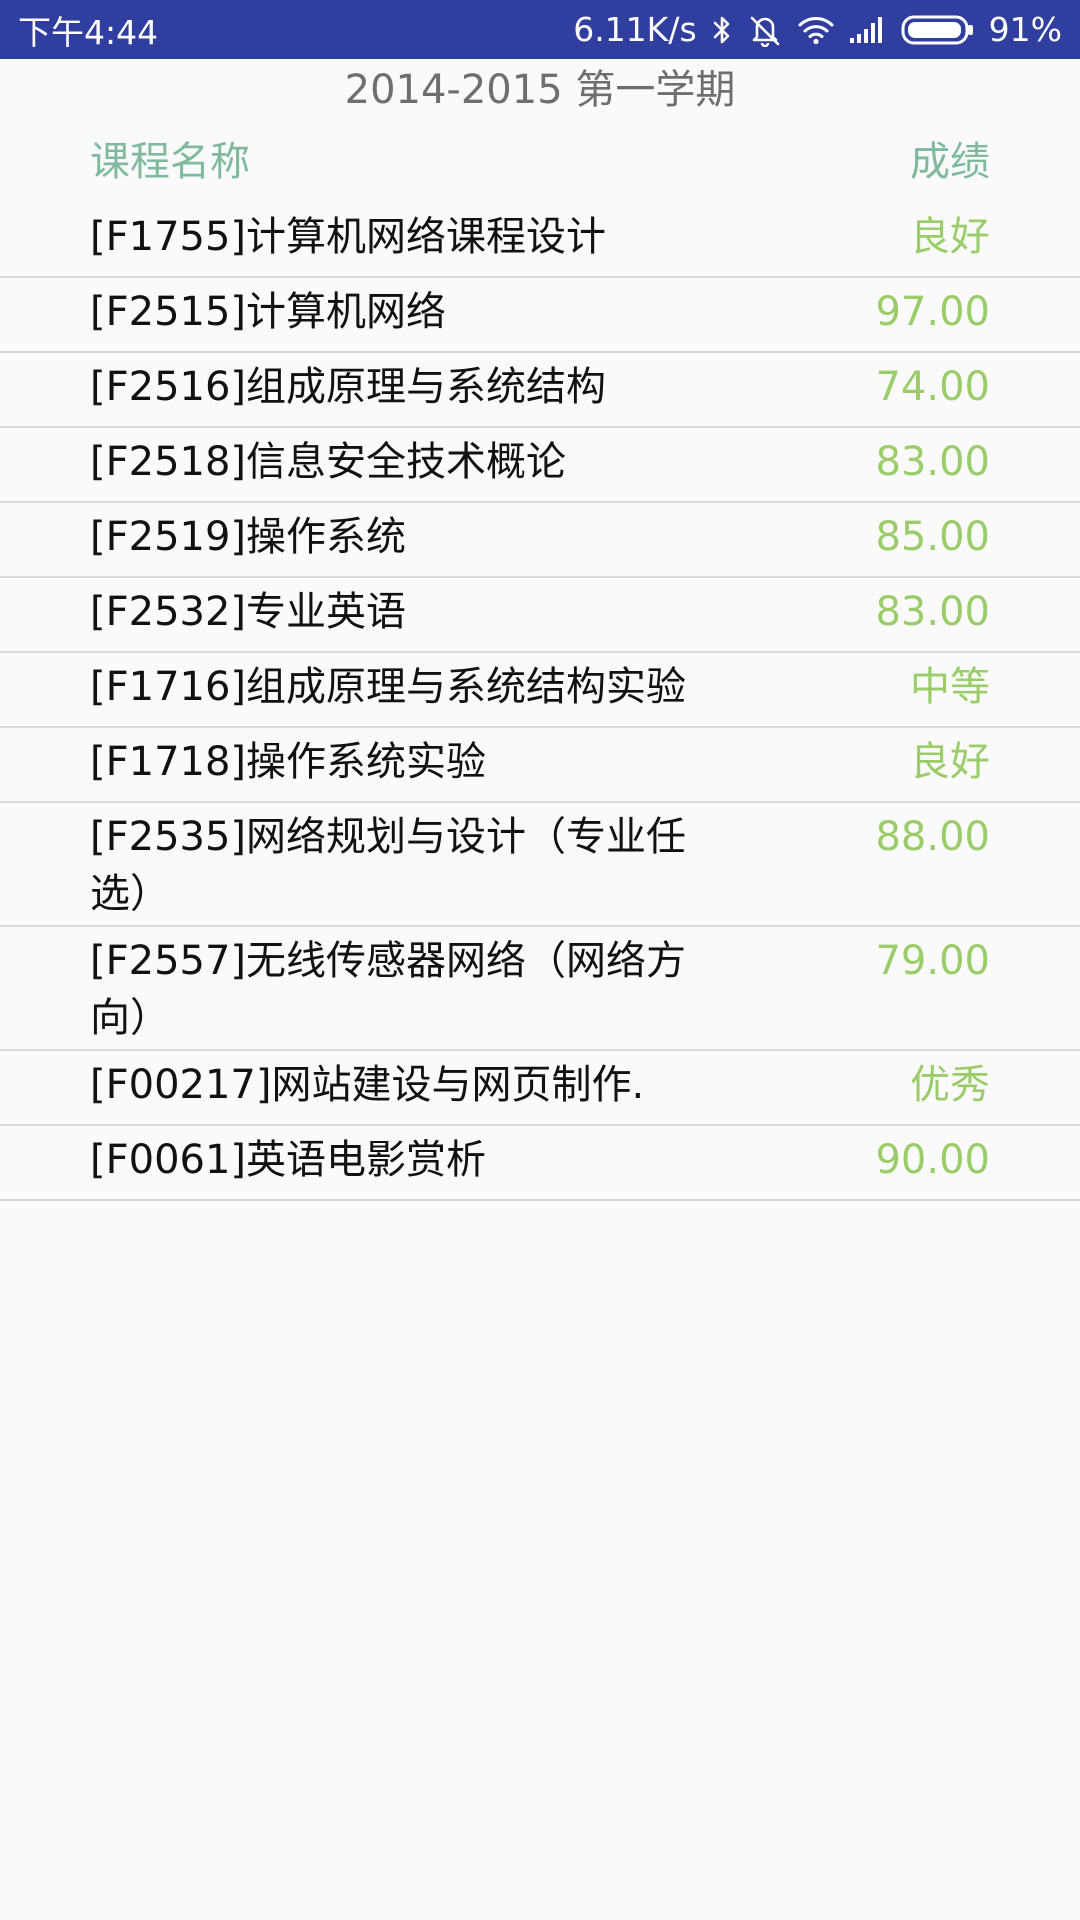 This screenshot has width=1080, height=1920. What do you see at coordinates (932, 312) in the screenshot?
I see `course-score: 97.00` at bounding box center [932, 312].